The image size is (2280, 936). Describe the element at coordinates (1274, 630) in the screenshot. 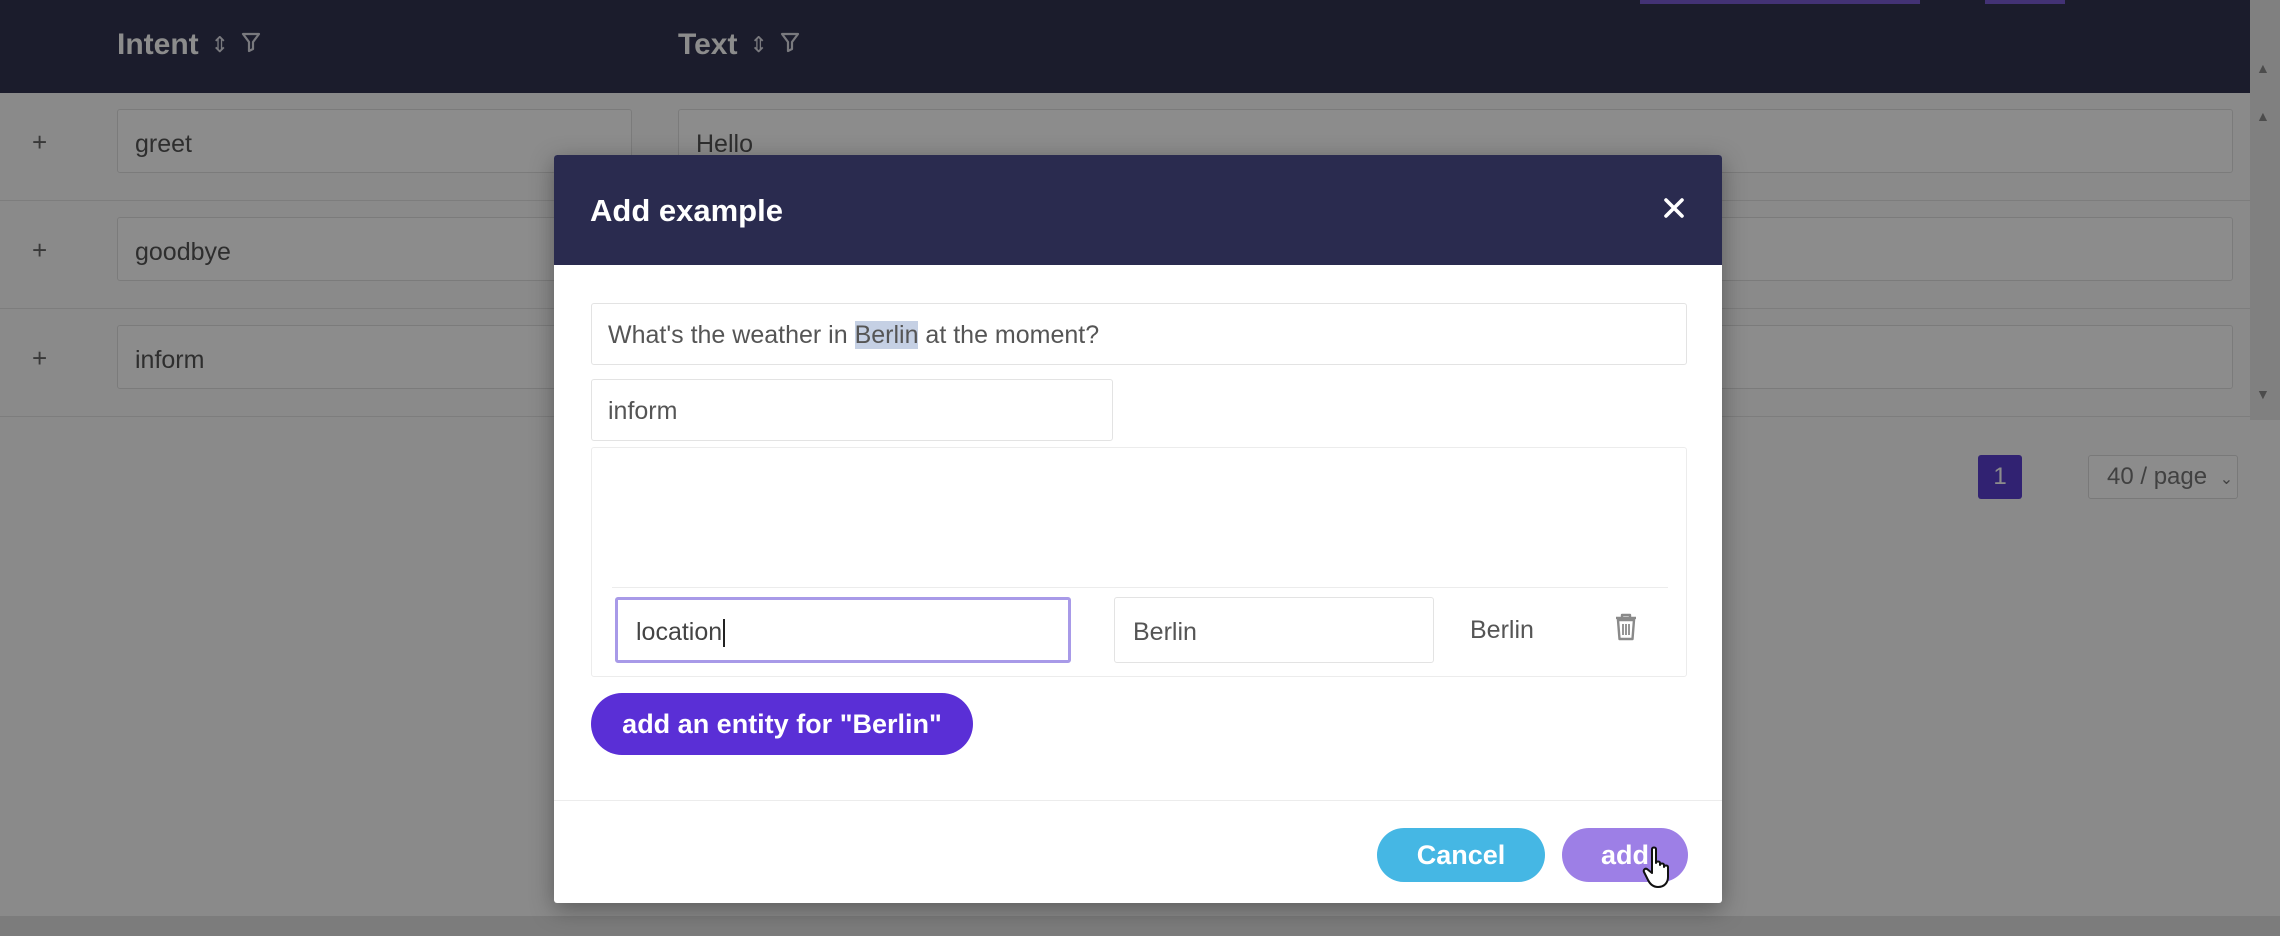

I see `entity-value-input: Berlin` at that location.